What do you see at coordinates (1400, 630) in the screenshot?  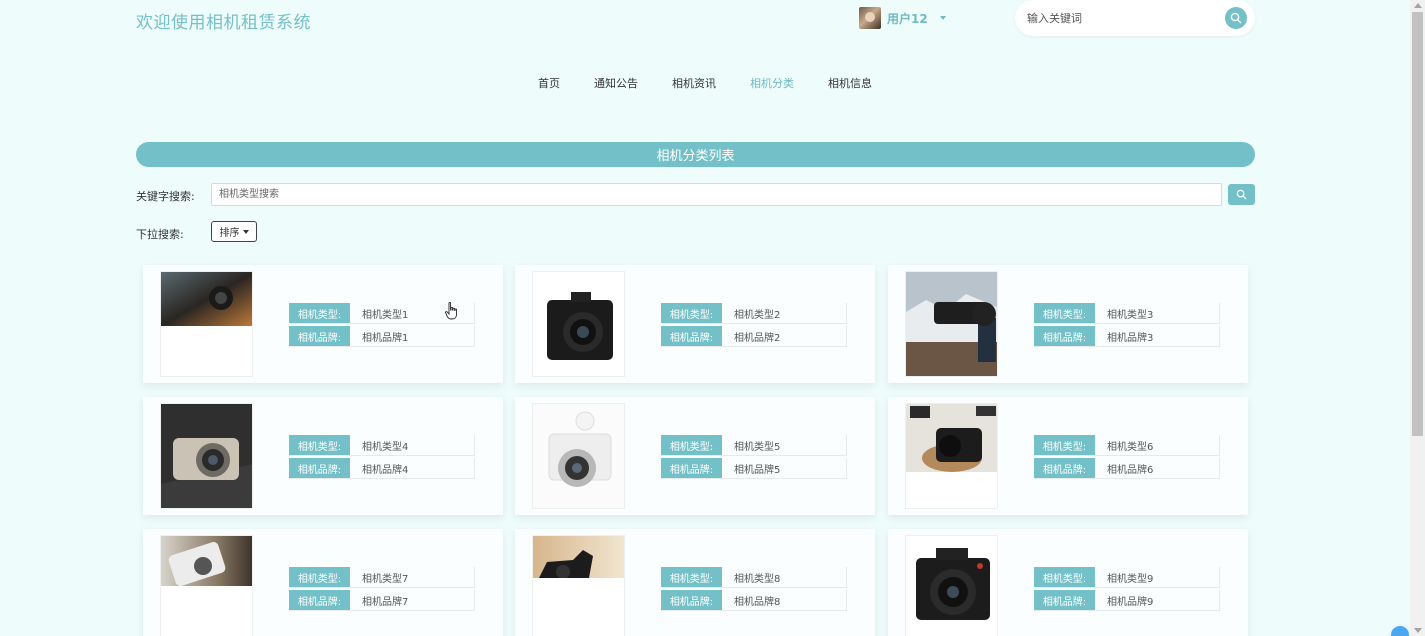 I see `assistant-float-icon` at bounding box center [1400, 630].